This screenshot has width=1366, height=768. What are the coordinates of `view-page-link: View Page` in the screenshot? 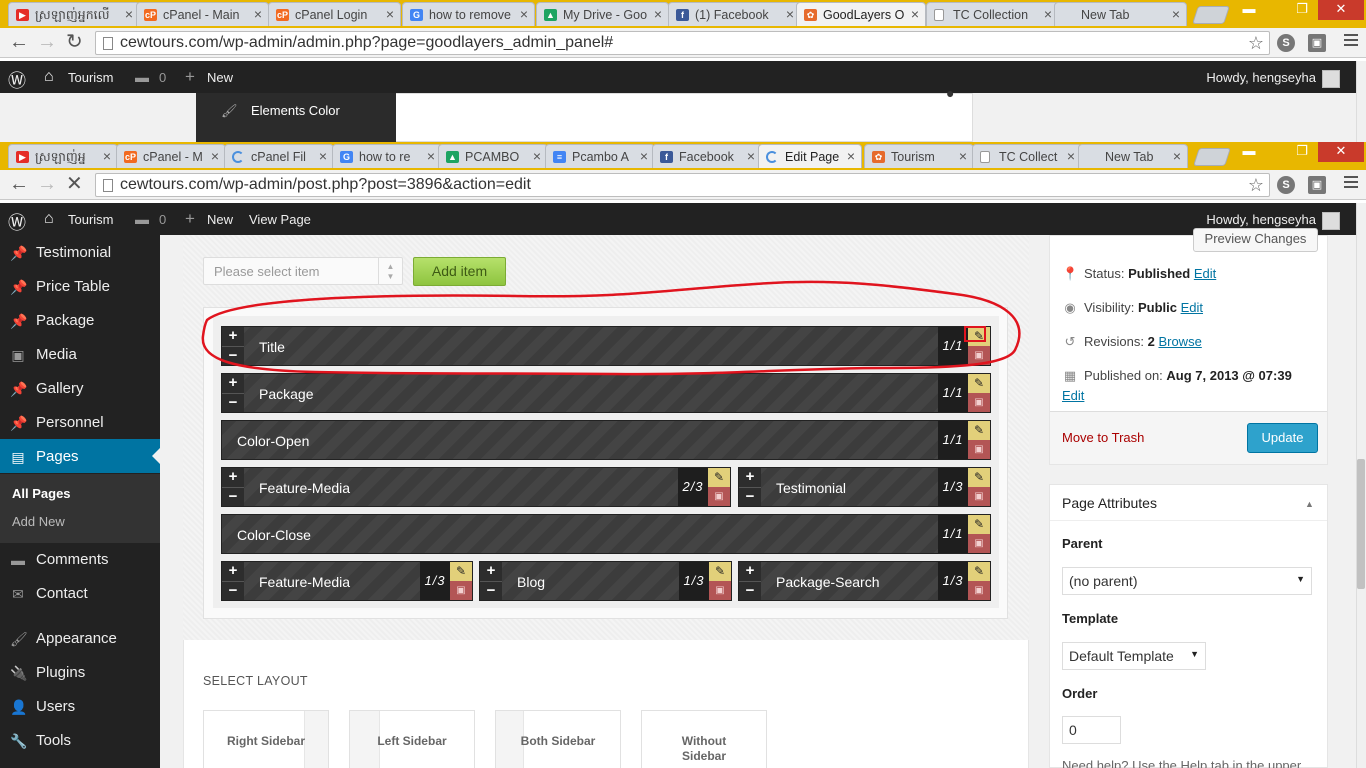 It's located at (280, 219).